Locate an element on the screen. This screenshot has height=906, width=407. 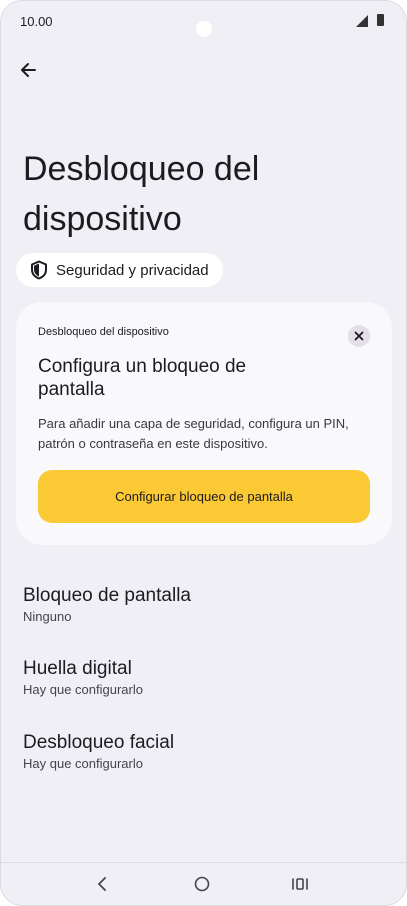
list-item-screen-lock: Bloqueo de pantalla Ninguno is located at coordinates (203, 605).